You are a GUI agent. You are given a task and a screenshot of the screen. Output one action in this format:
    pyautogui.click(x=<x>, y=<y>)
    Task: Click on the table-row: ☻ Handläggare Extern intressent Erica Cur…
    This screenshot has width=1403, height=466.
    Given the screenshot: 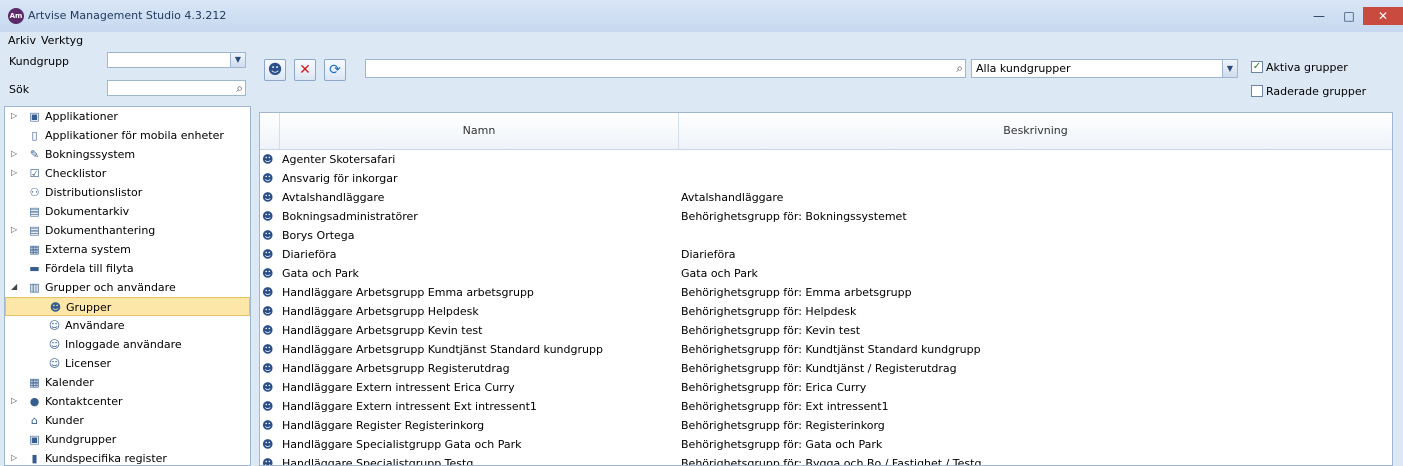 What is the action you would take?
    pyautogui.click(x=826, y=387)
    